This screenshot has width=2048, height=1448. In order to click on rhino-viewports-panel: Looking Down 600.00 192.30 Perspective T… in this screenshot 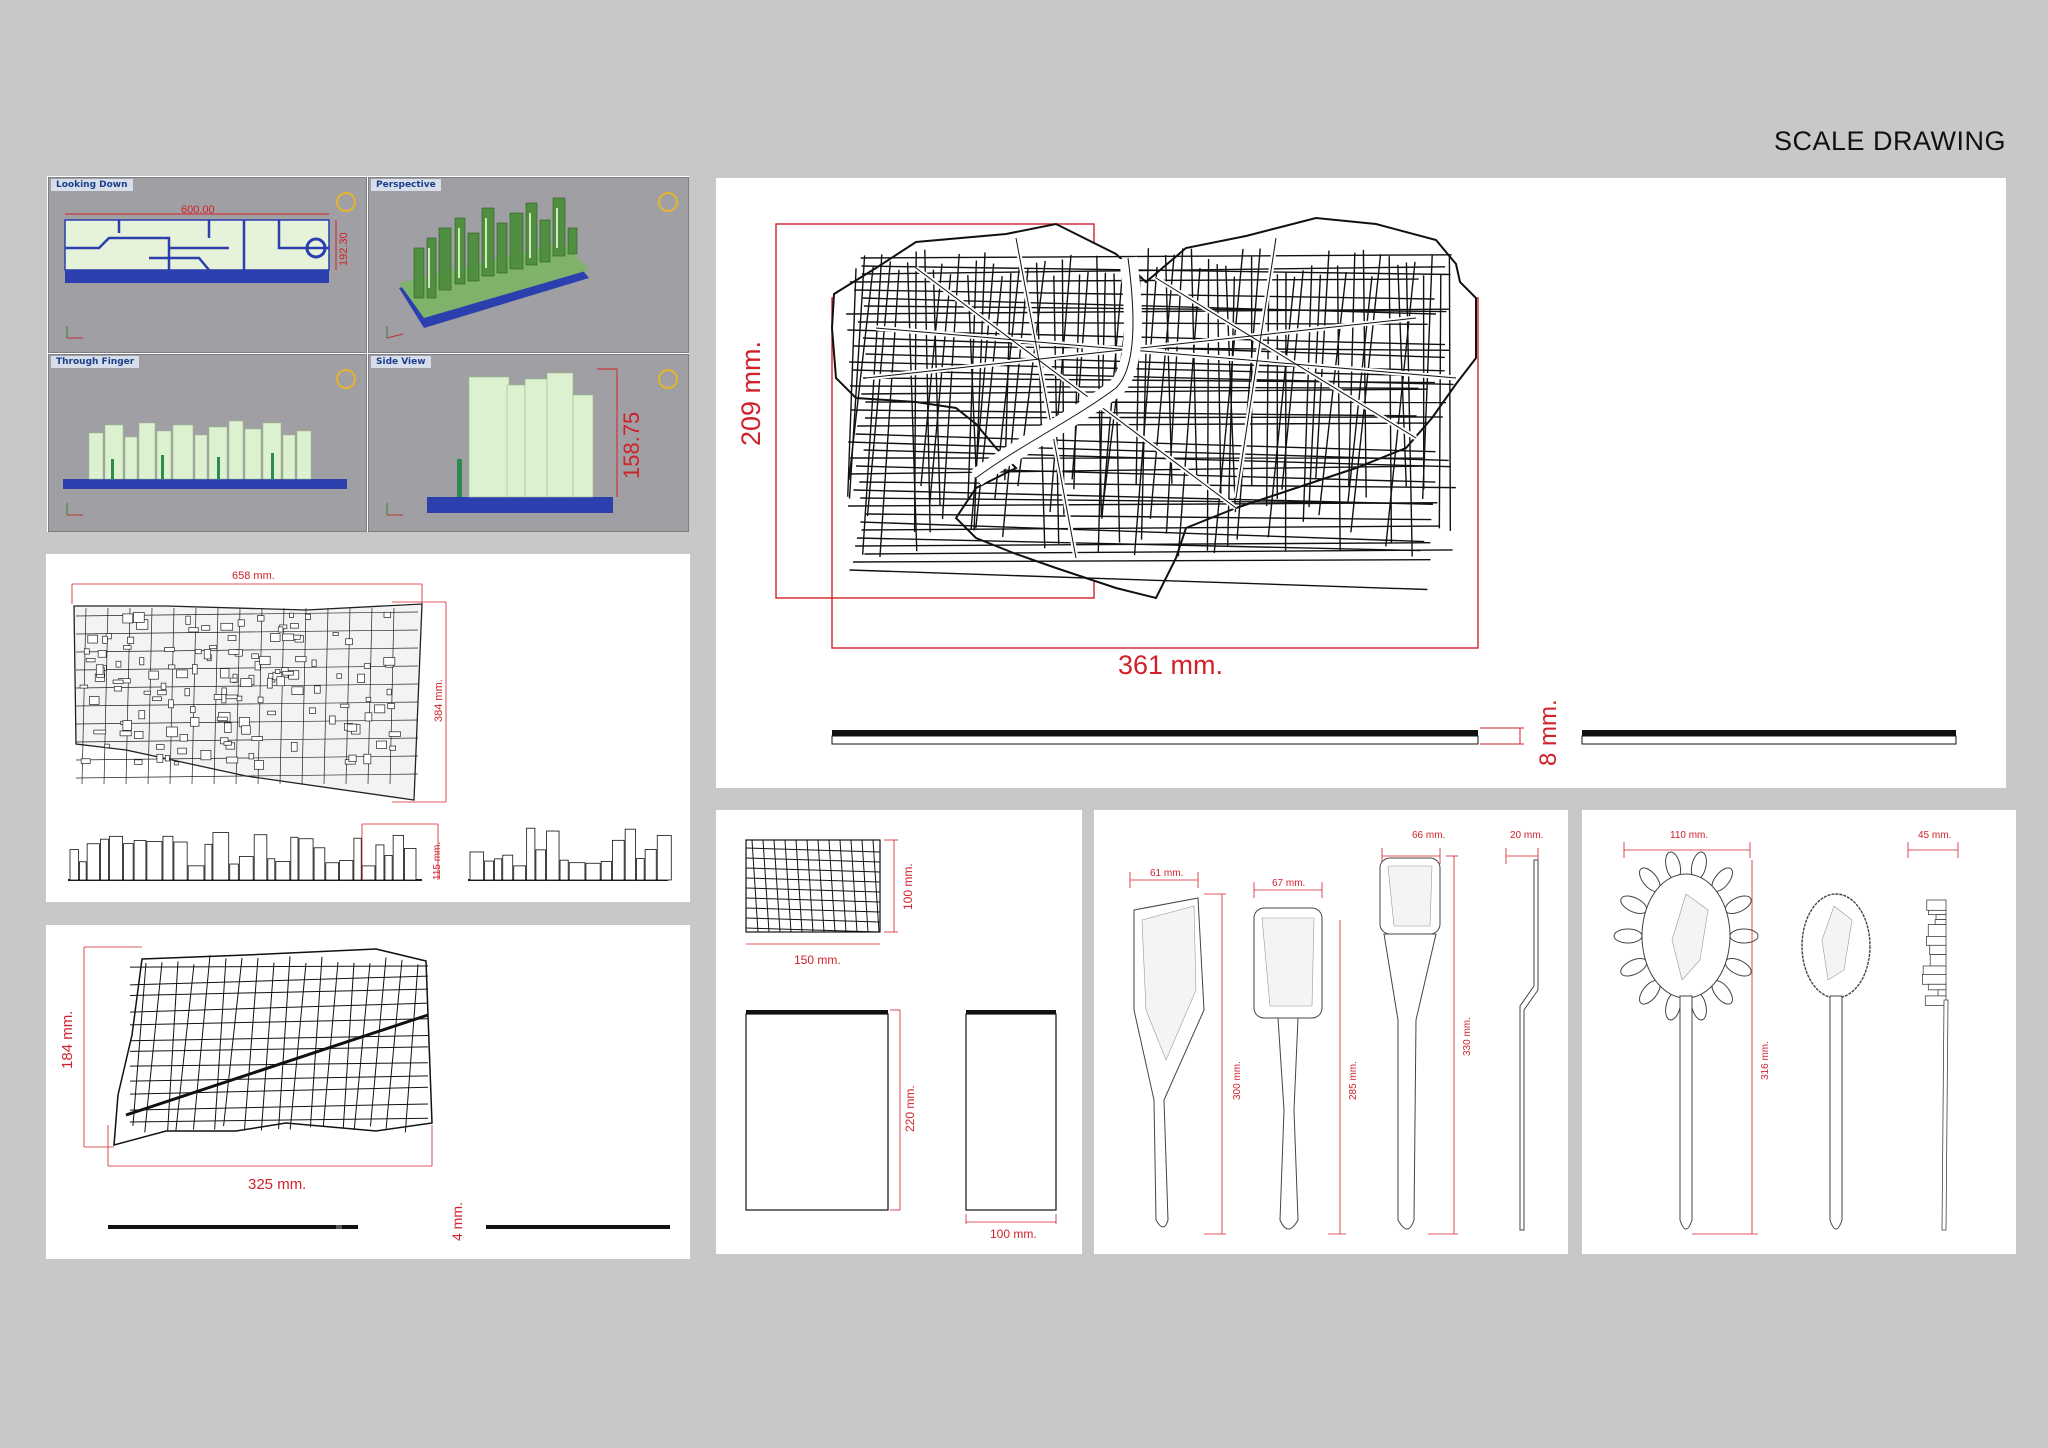, I will do `click(368, 354)`.